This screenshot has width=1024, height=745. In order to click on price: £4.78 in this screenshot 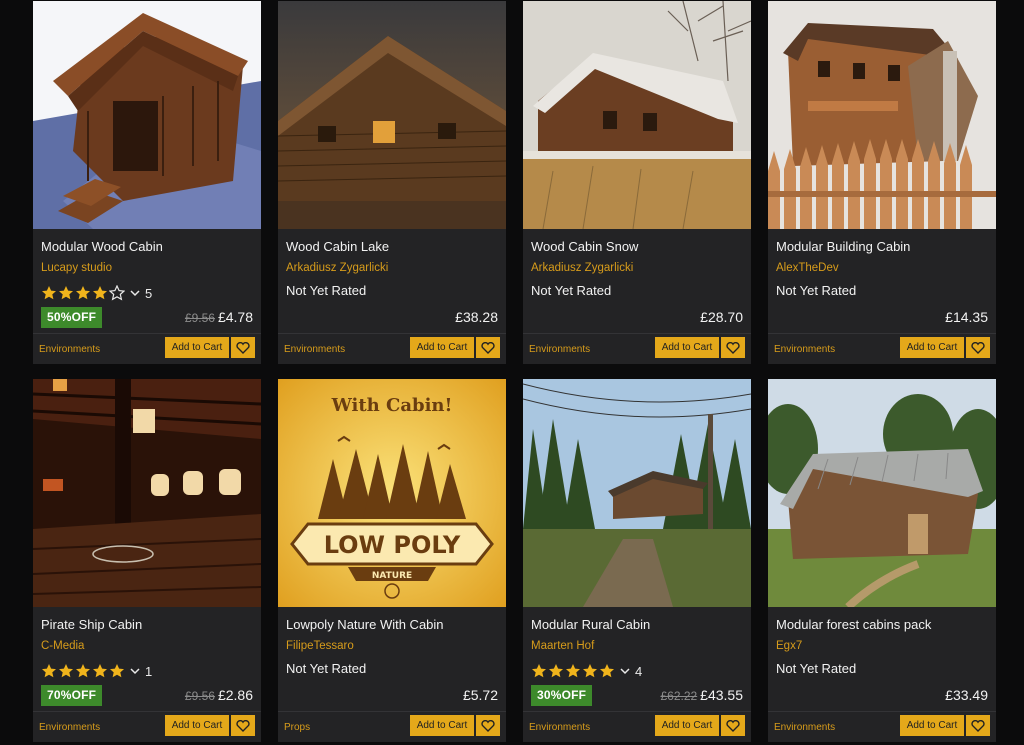, I will do `click(235, 317)`.